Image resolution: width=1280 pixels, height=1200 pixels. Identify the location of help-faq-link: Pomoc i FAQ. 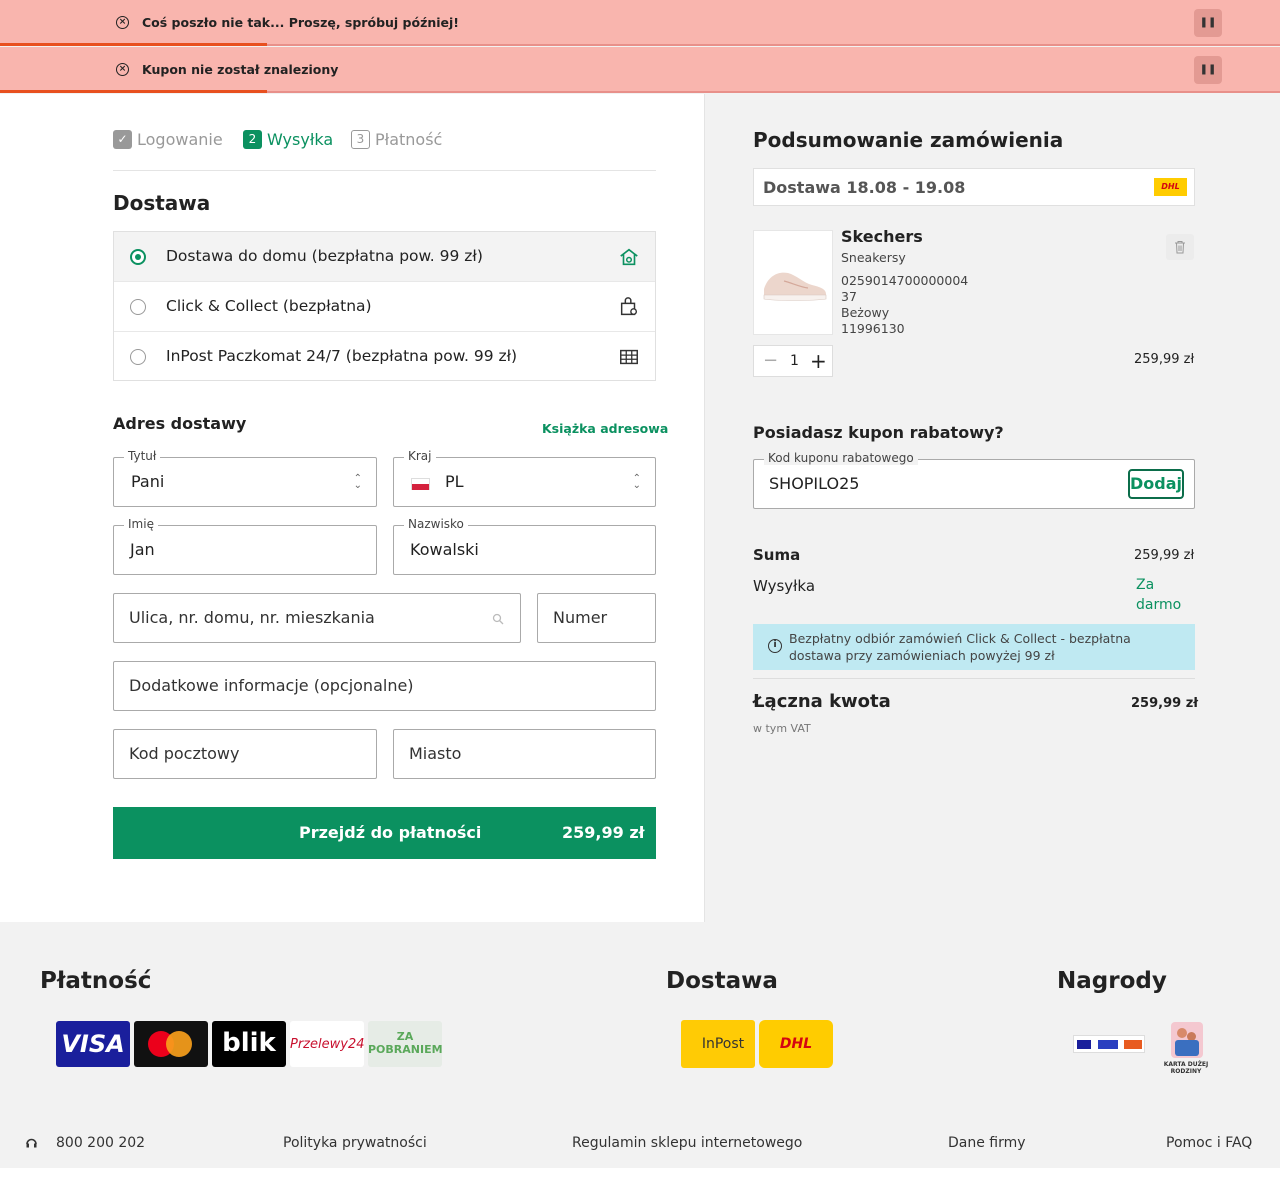
(1209, 1143).